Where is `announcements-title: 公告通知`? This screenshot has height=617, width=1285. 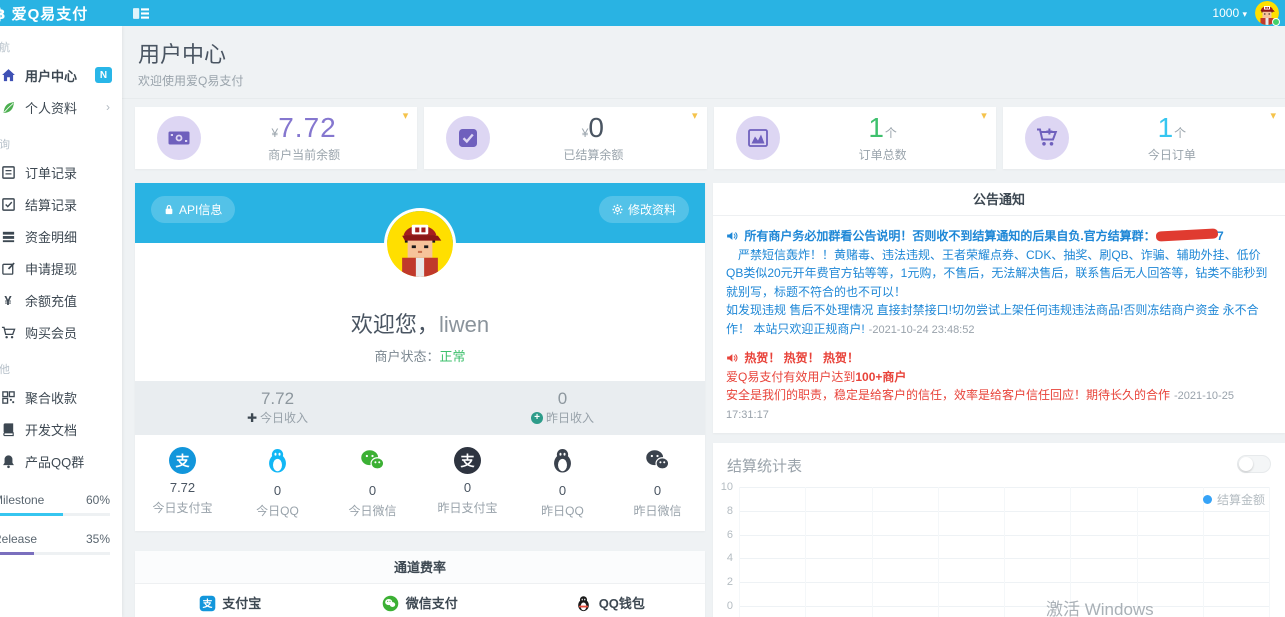
announcements-title: 公告通知 is located at coordinates (999, 199).